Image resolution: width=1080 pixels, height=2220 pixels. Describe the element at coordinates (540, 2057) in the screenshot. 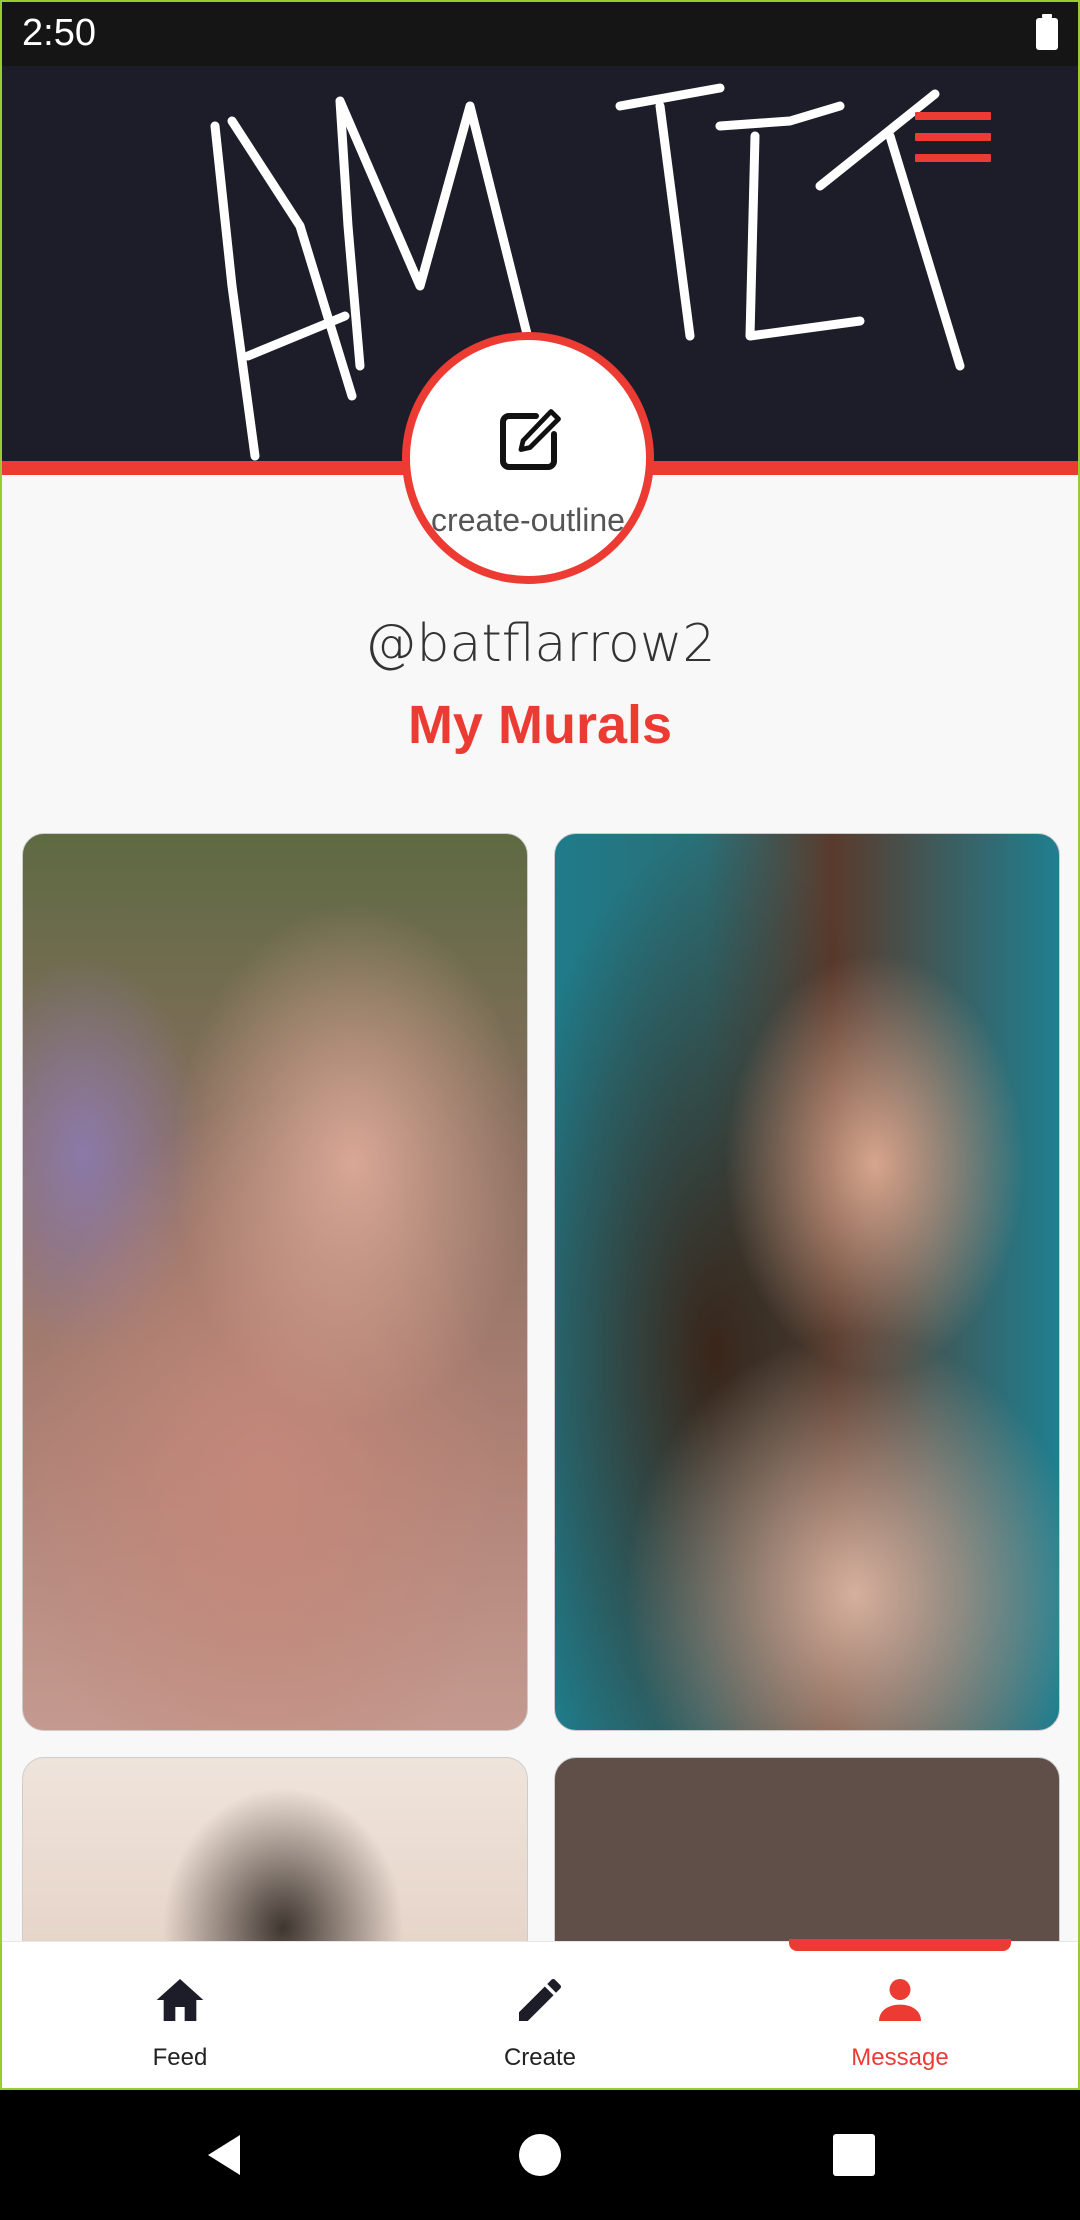

I see `nav-label-create: Create` at that location.